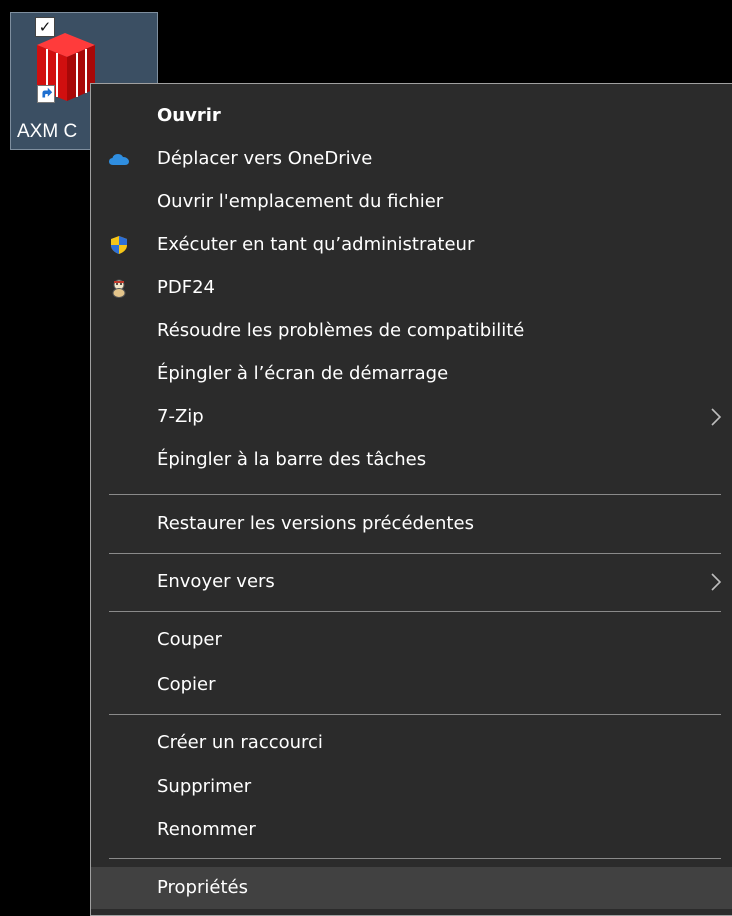  What do you see at coordinates (315, 523) in the screenshot?
I see `menu-item-label: Restaurer les versions précédentes` at bounding box center [315, 523].